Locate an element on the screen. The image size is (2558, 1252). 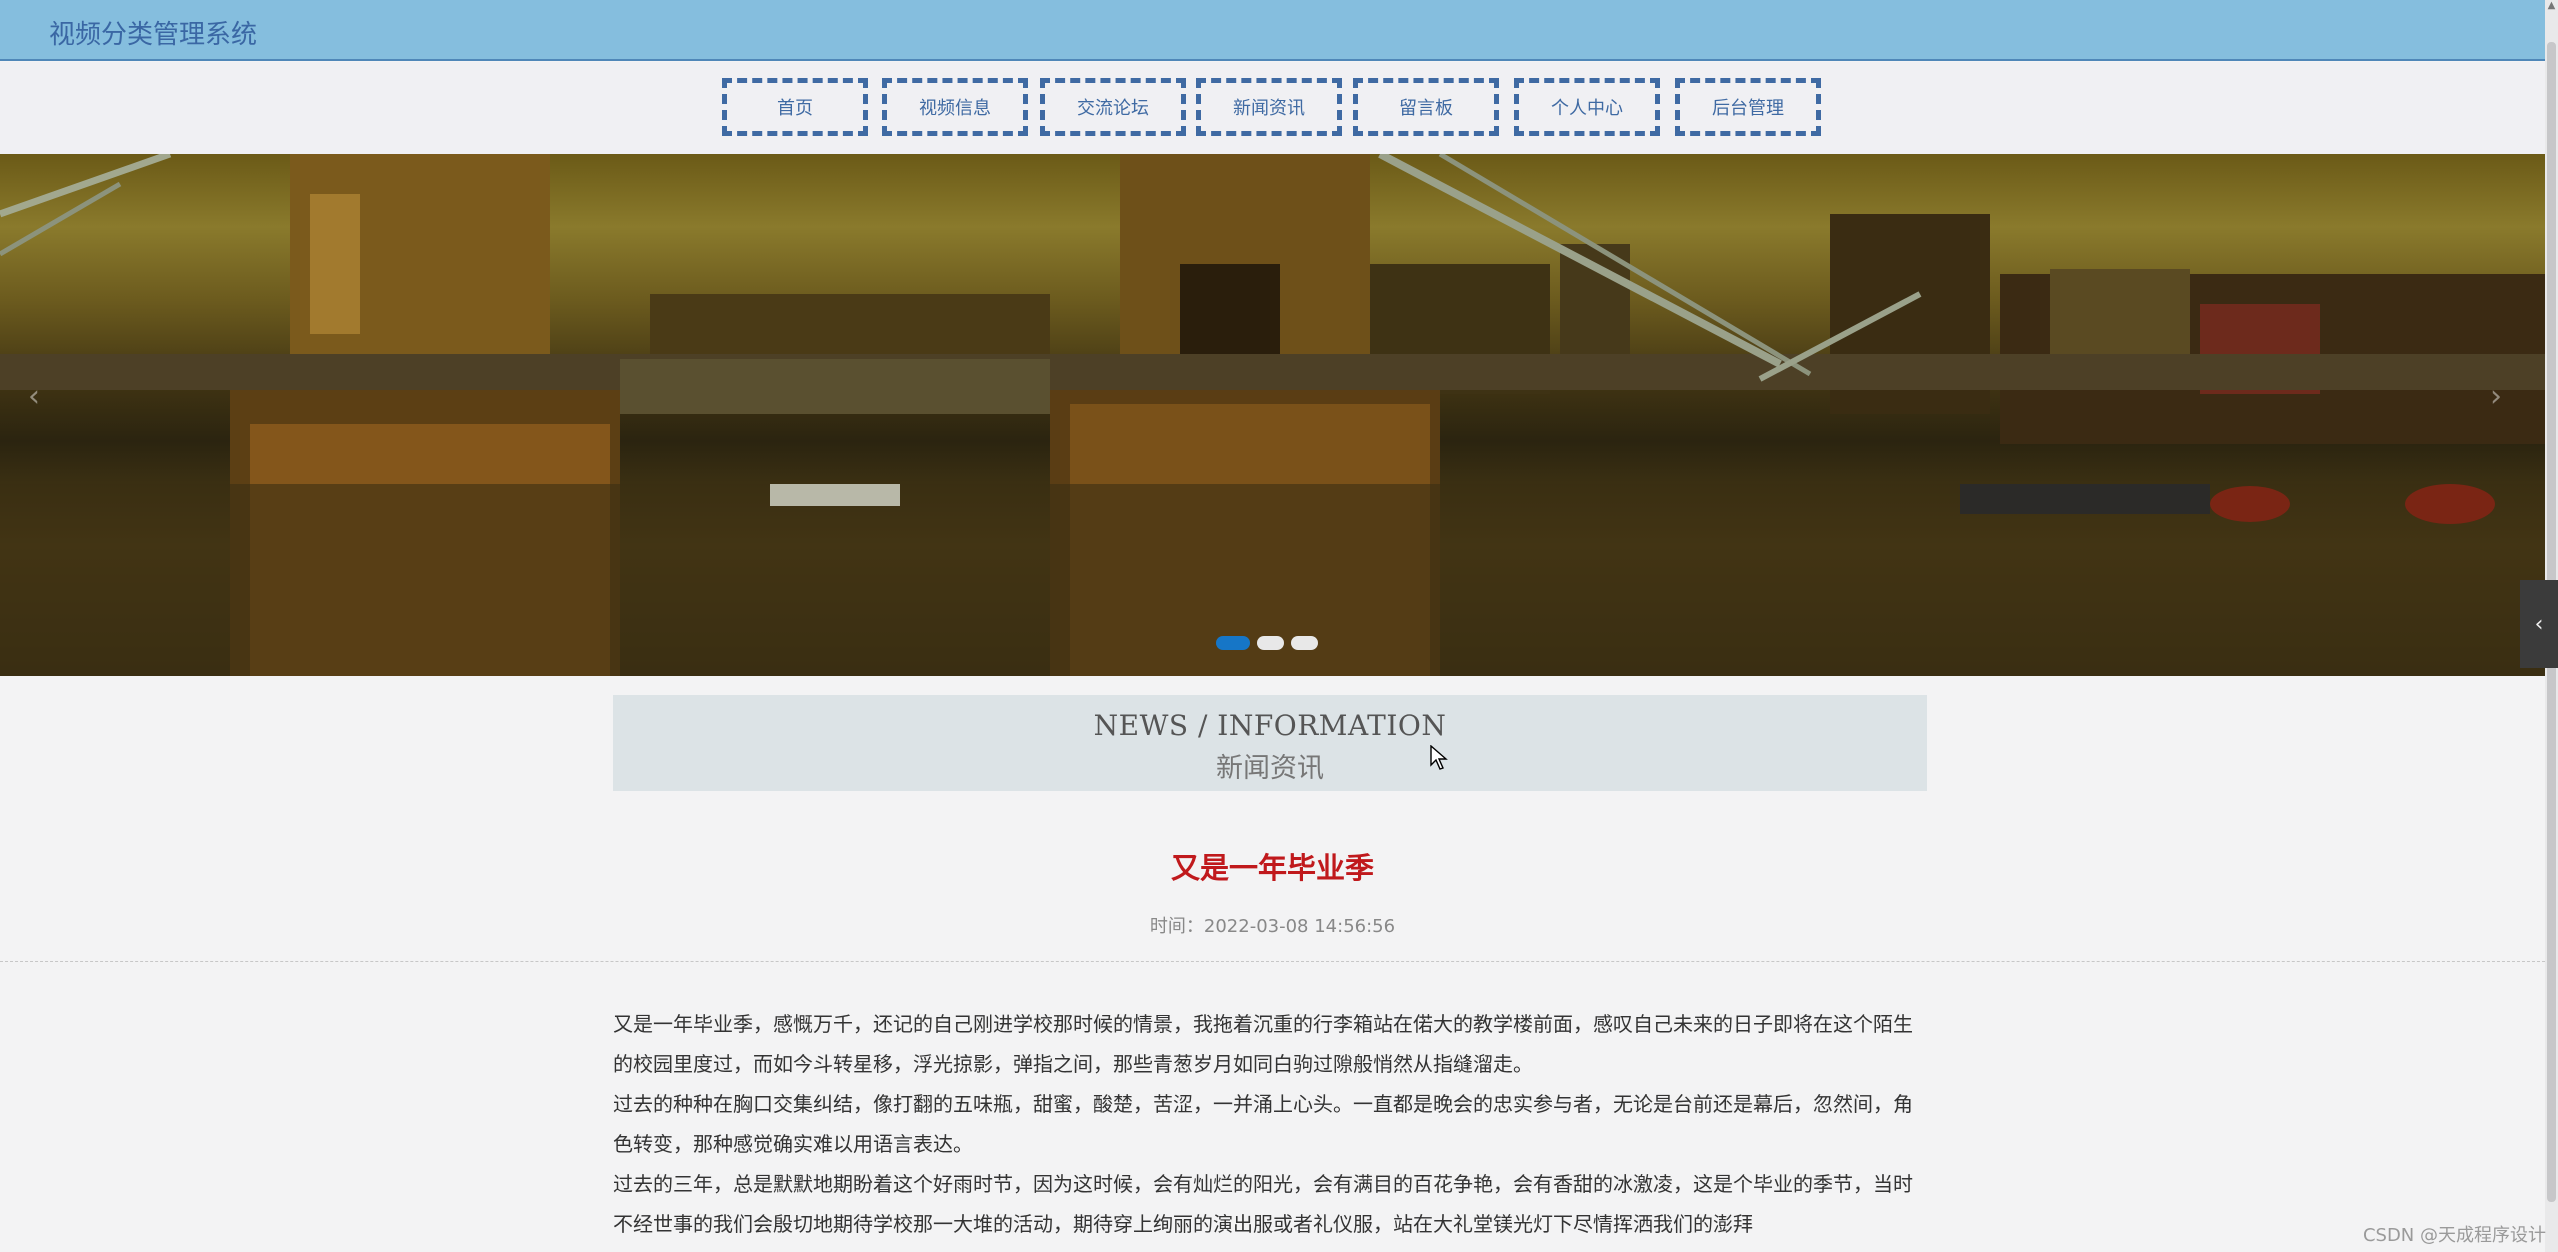
nav-item-videos: 视频信息 is located at coordinates (955, 107).